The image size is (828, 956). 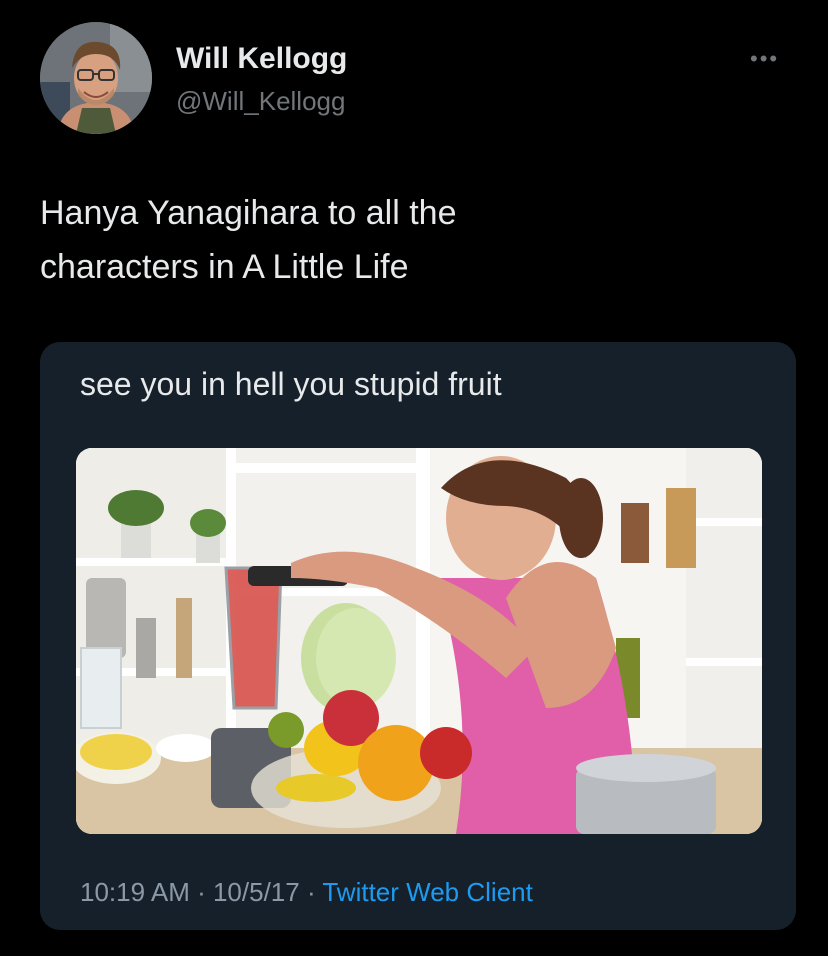 I want to click on tweet-metadata: 10:19 AM · 10/5/17 · Twitter Web Client, so click(x=306, y=892).